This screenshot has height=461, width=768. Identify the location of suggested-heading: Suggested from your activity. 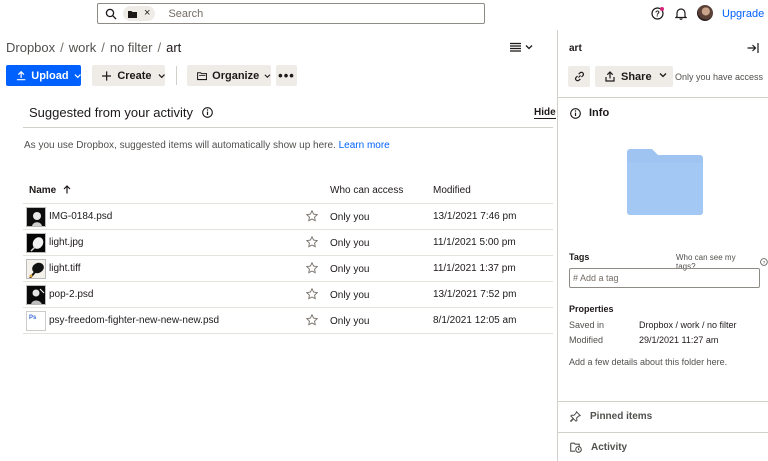
(121, 112).